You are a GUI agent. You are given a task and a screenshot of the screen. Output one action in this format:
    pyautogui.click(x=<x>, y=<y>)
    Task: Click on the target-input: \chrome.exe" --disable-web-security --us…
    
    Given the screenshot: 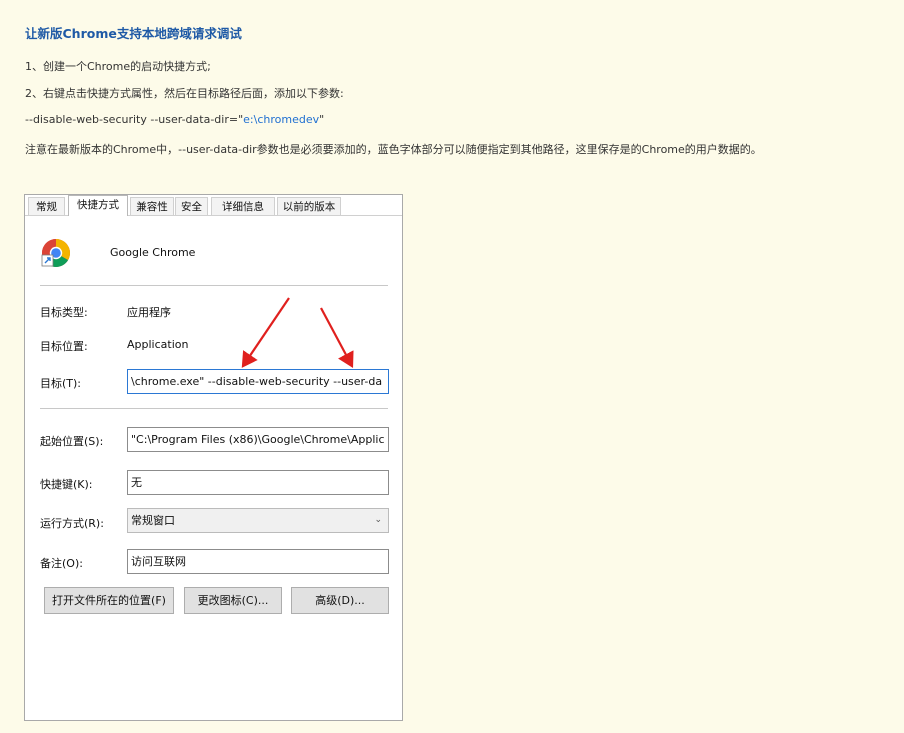 What is the action you would take?
    pyautogui.click(x=258, y=381)
    